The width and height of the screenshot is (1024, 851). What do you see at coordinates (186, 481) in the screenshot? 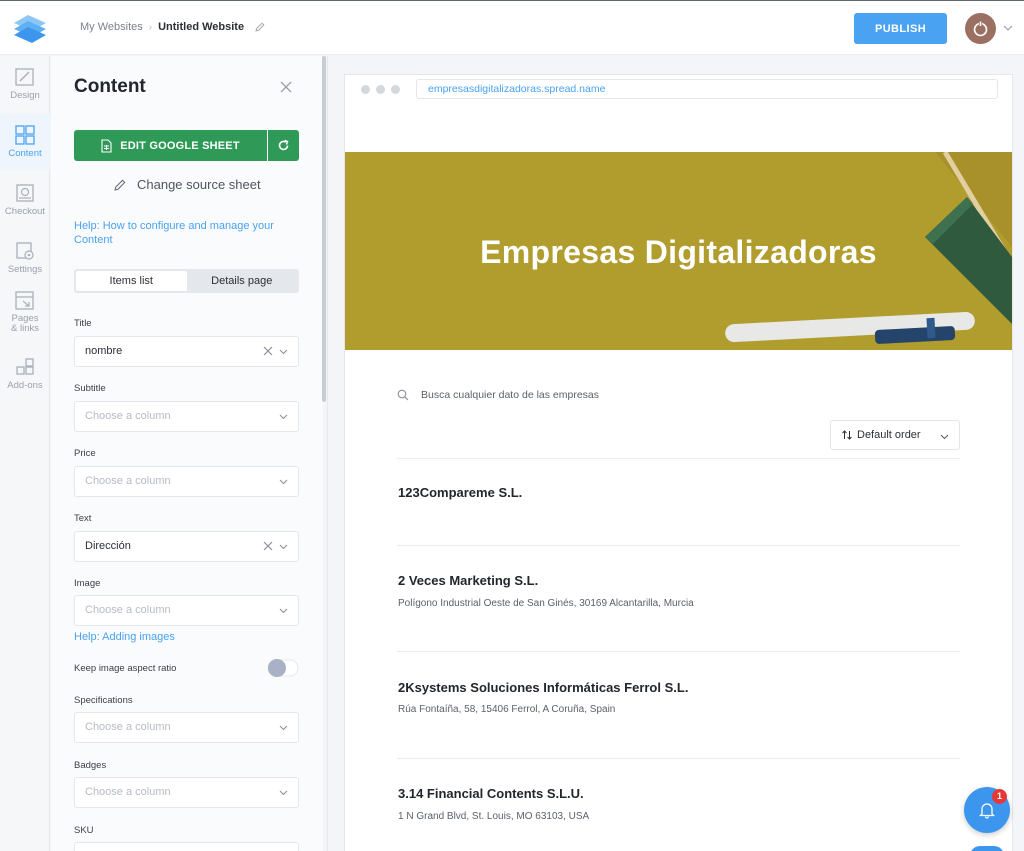
I see `price-select: Choose a column` at bounding box center [186, 481].